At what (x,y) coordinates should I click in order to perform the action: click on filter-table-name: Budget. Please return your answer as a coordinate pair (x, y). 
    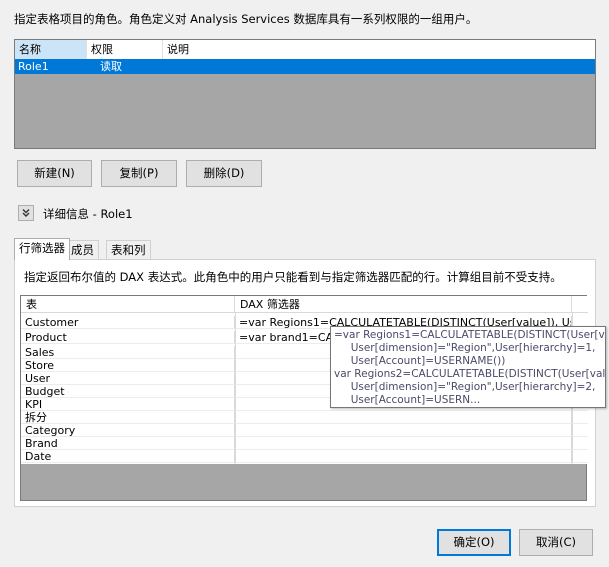
    Looking at the image, I should click on (128, 391).